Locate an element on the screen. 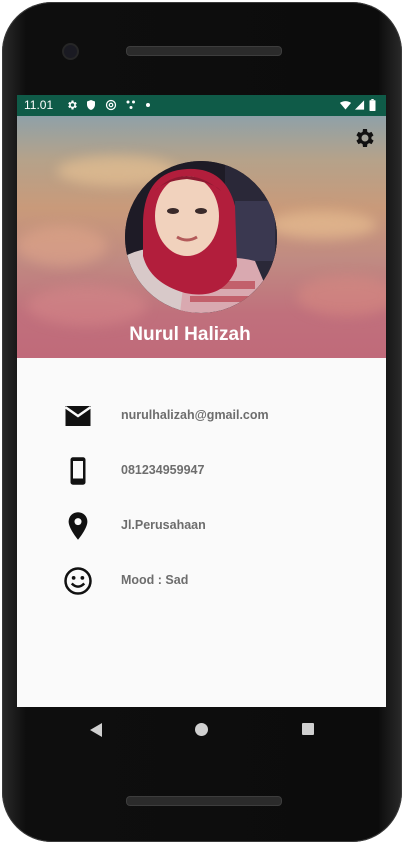 The image size is (407, 846). location-row: Jl.Perusahaan is located at coordinates (201, 525).